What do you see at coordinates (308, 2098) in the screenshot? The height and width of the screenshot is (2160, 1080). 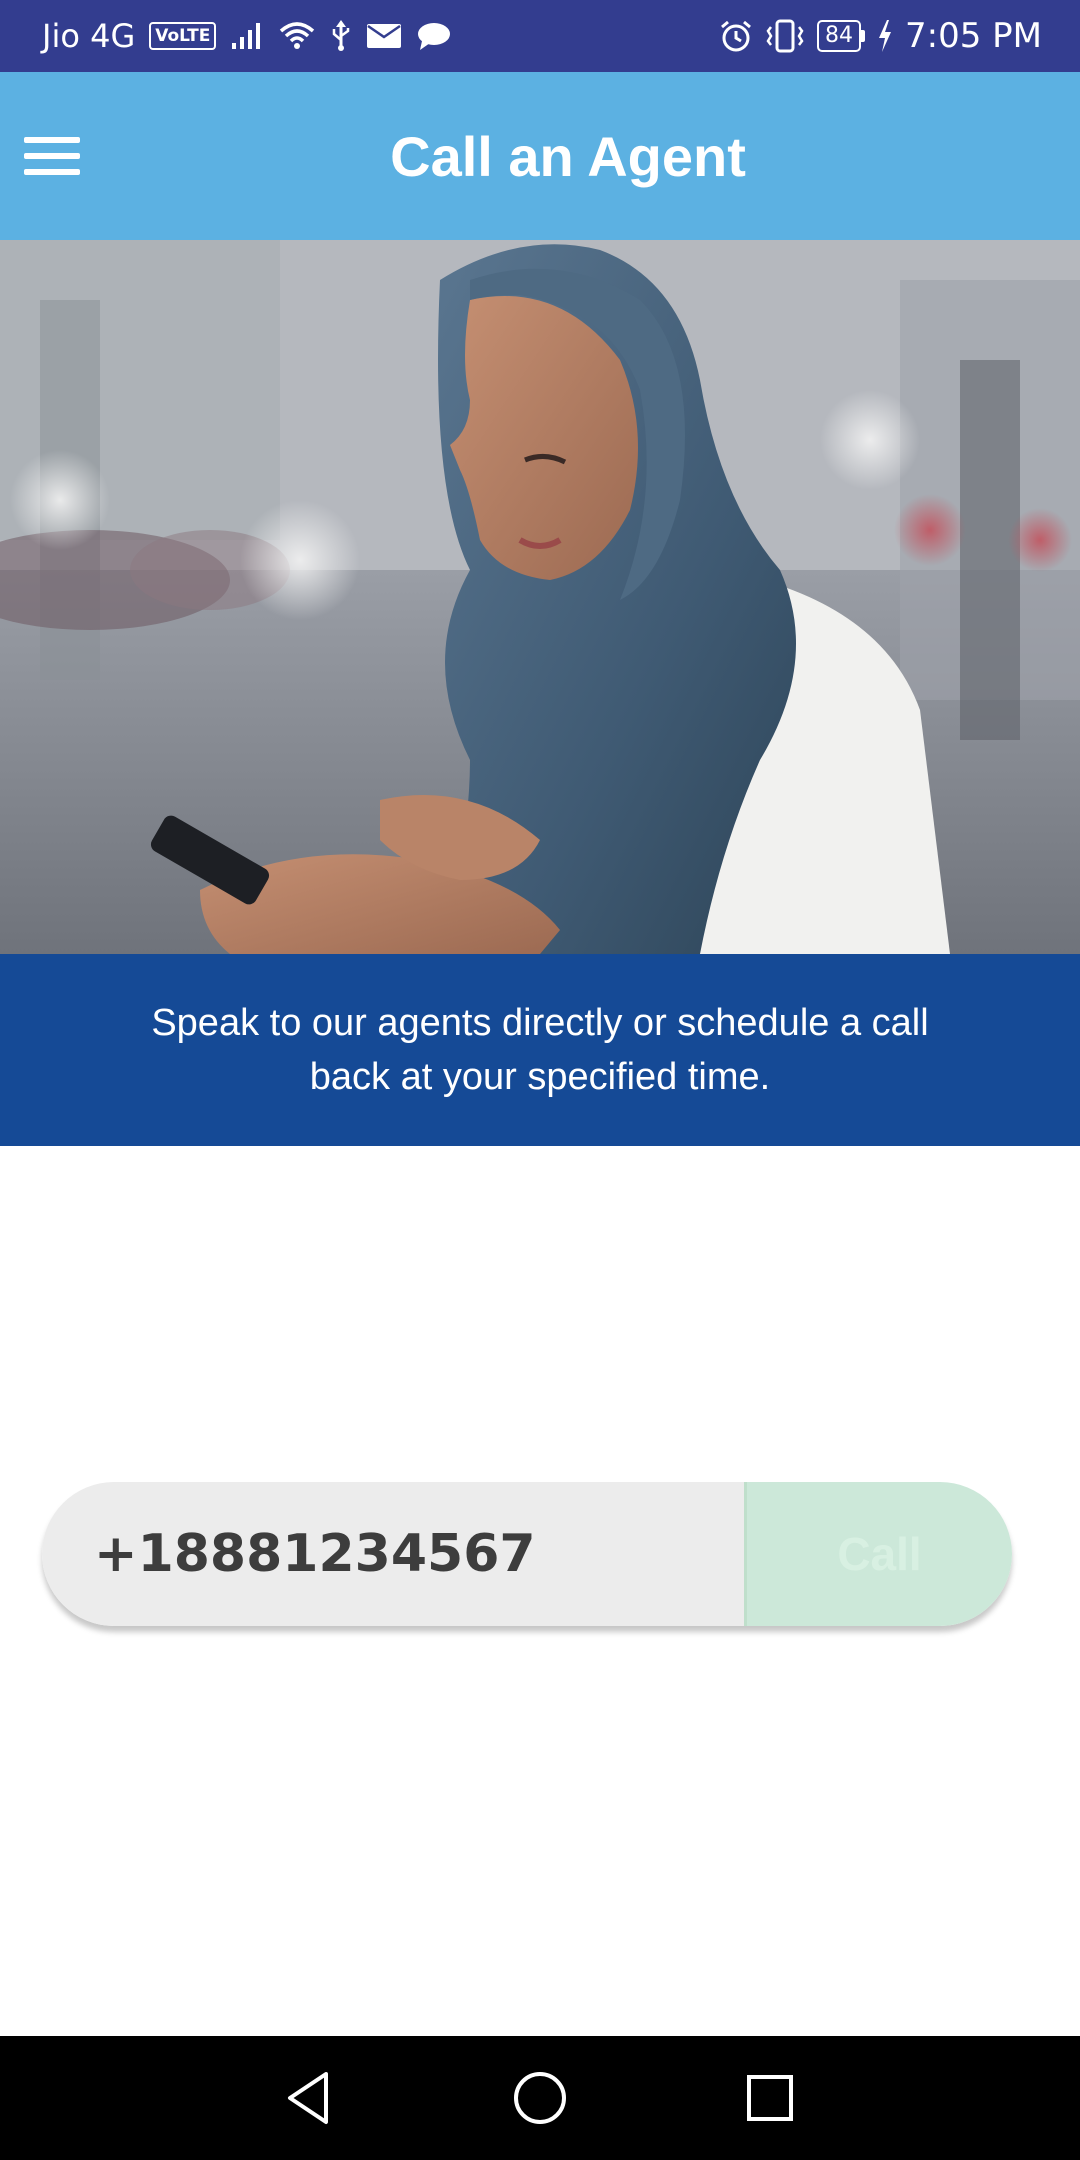 I see `back-icon` at bounding box center [308, 2098].